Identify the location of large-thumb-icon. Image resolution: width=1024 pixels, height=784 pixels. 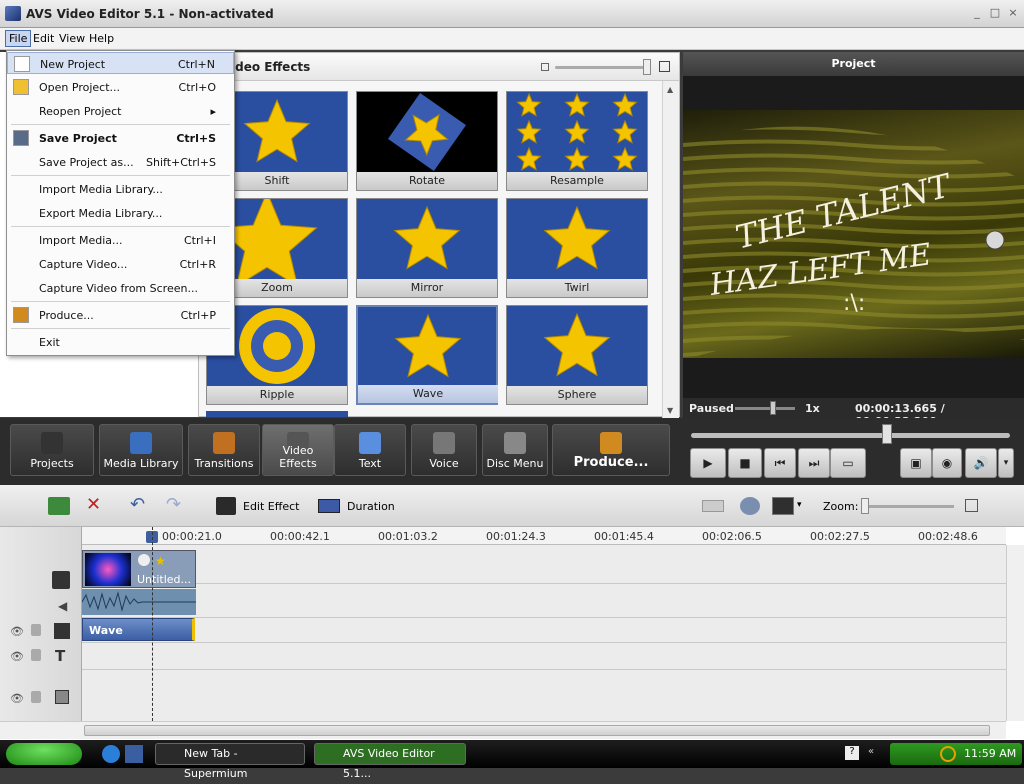
(664, 66).